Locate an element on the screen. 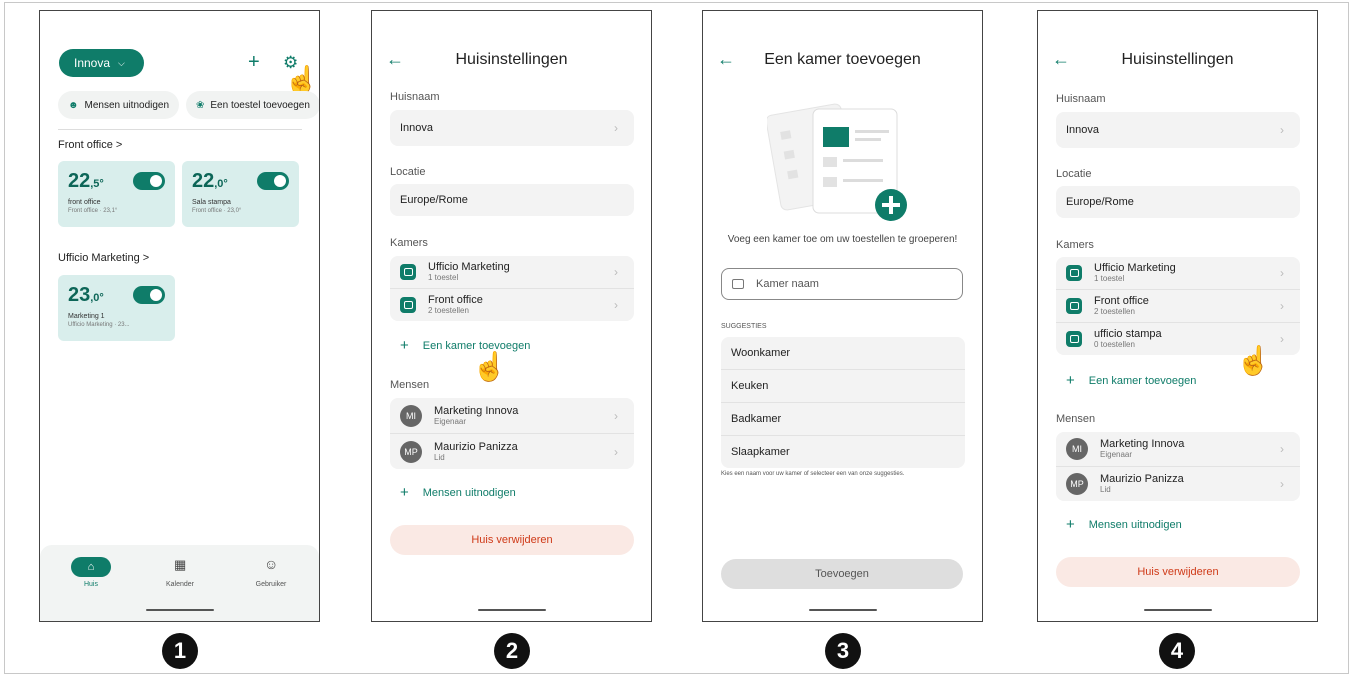 Image resolution: width=1353 pixels, height=677 pixels. person-name: Maurizio Panizza is located at coordinates (476, 446).